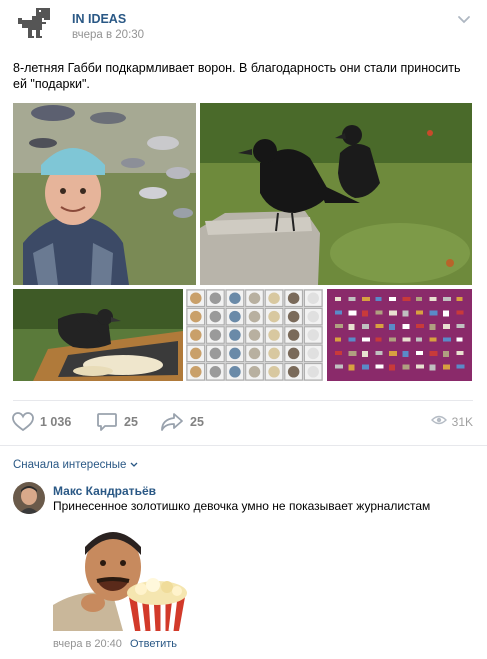 This screenshot has width=487, height=659. Describe the element at coordinates (438, 422) in the screenshot. I see `eye-icon` at that location.